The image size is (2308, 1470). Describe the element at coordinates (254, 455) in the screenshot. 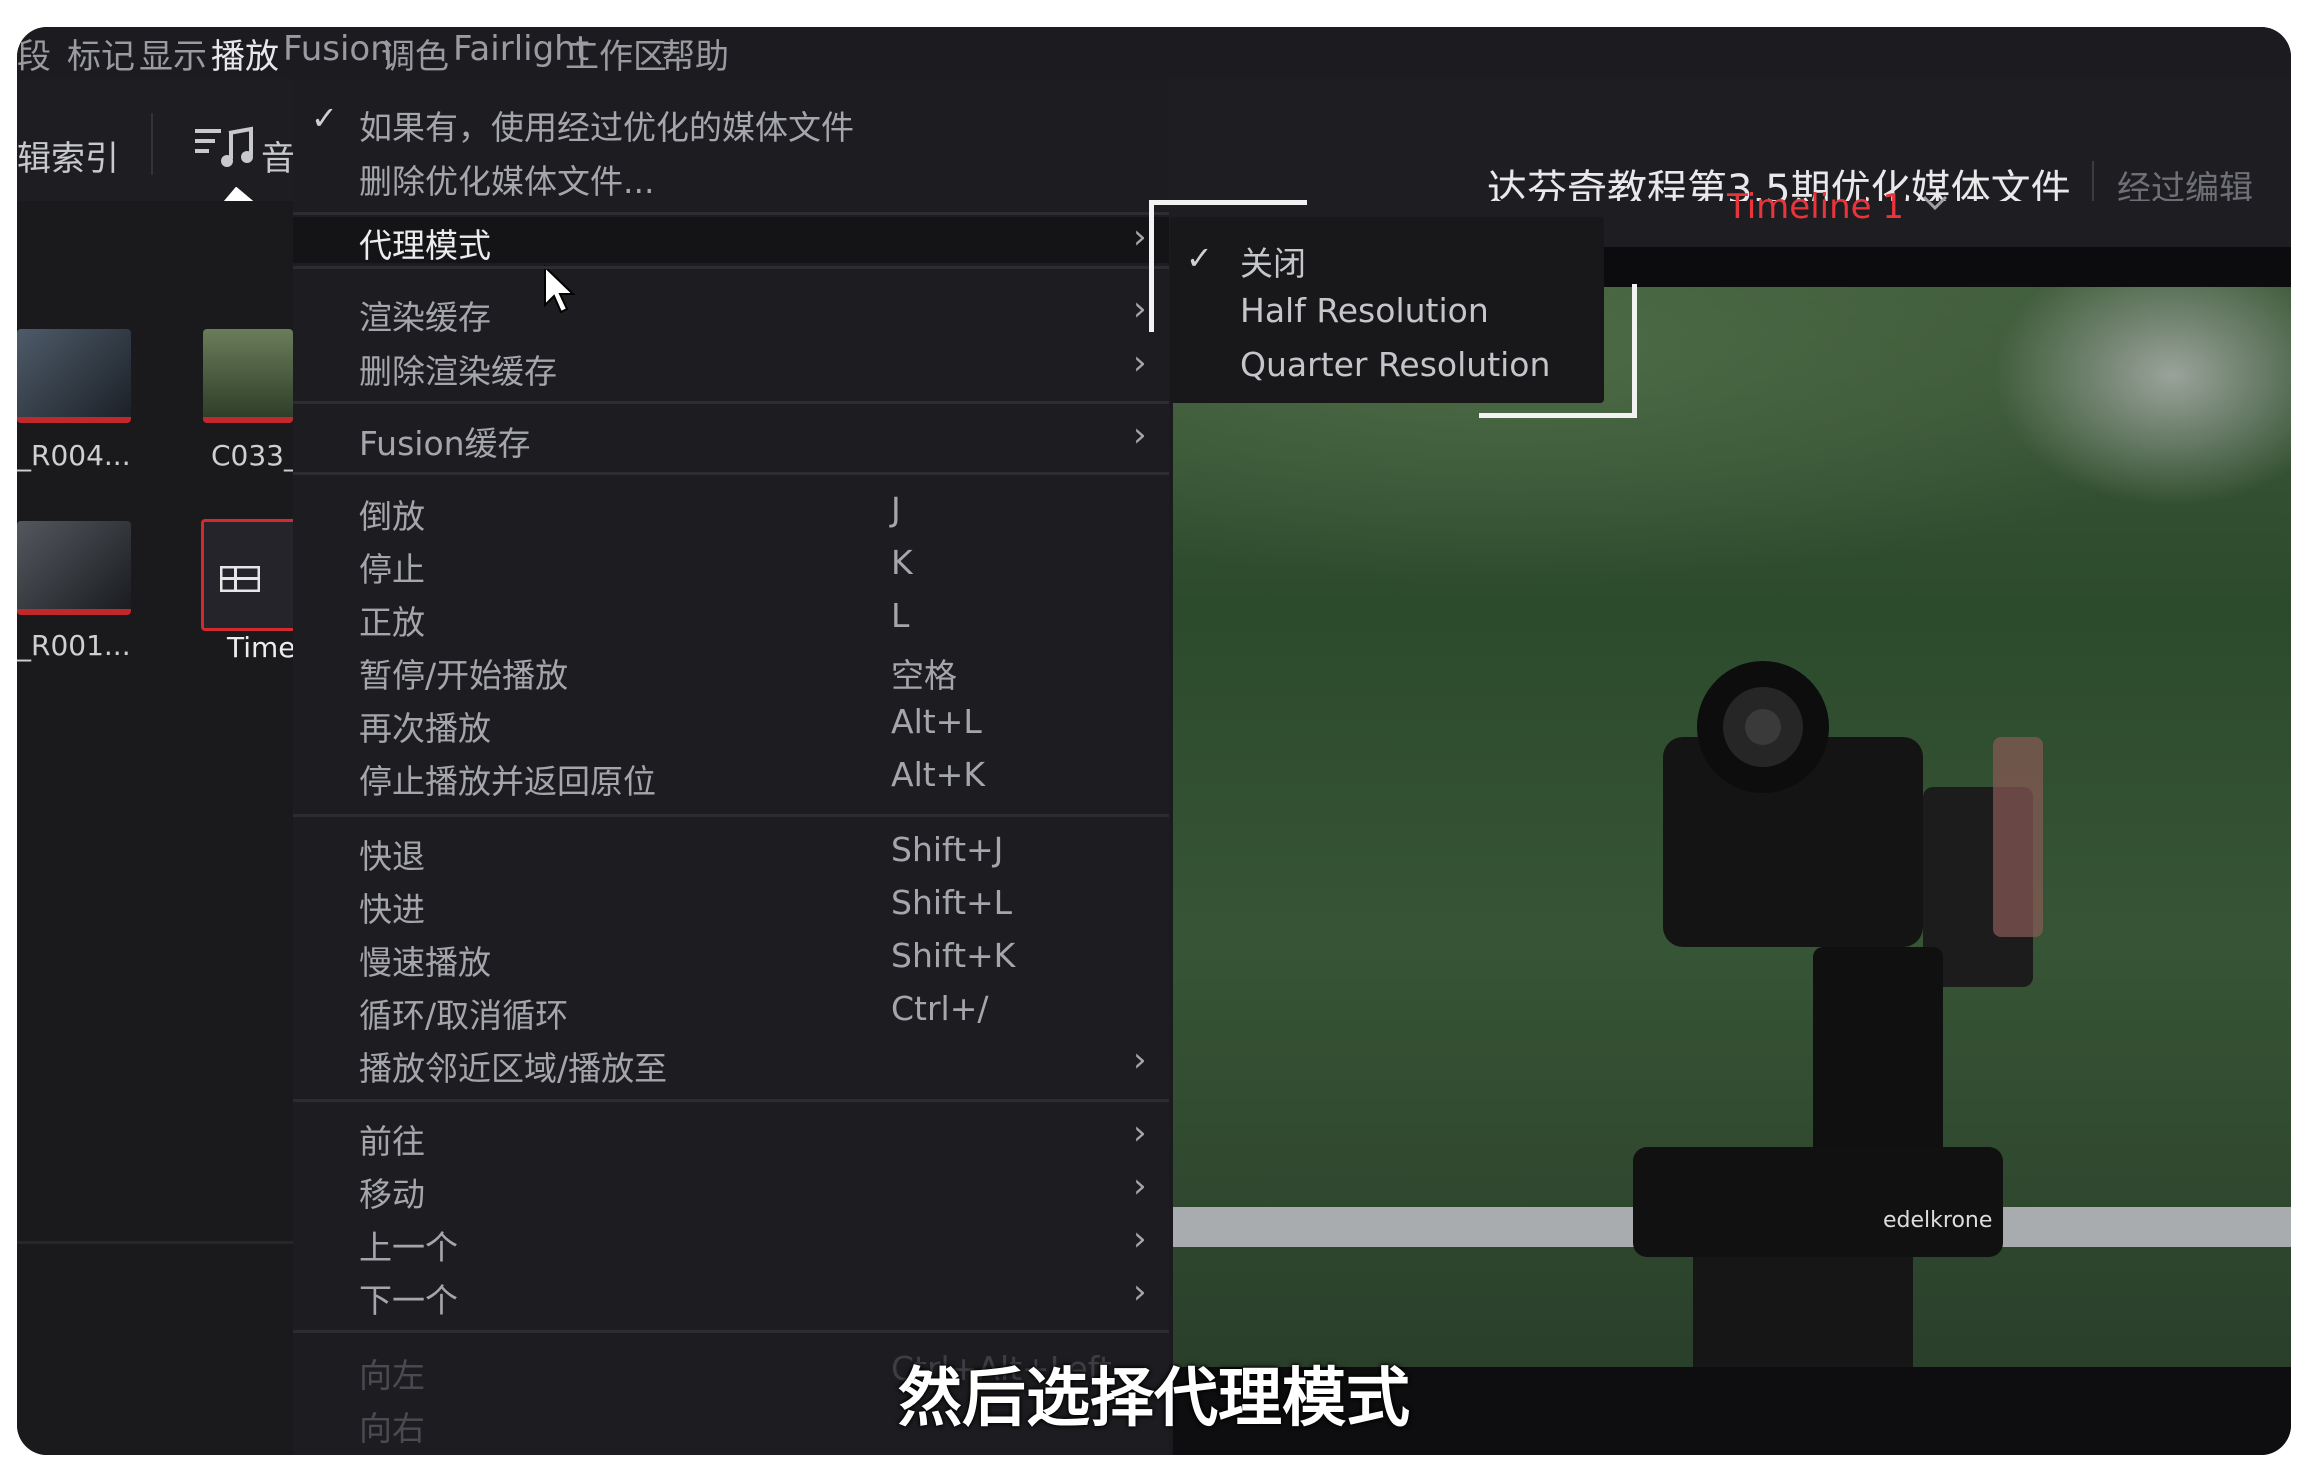

I see `clip-label: C033_` at that location.